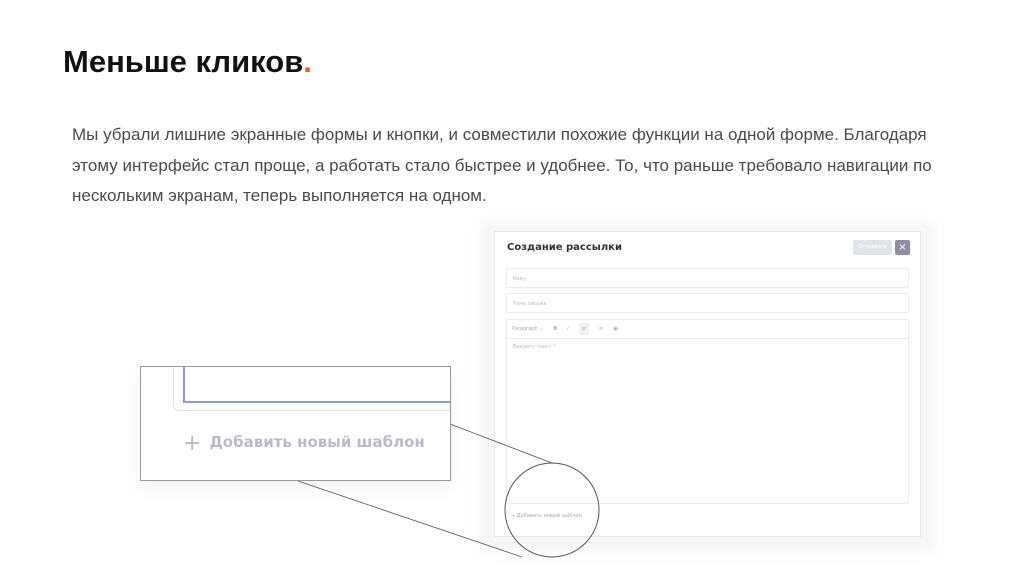 The width and height of the screenshot is (1024, 574). I want to click on zoomed-focused-field, so click(316, 385).